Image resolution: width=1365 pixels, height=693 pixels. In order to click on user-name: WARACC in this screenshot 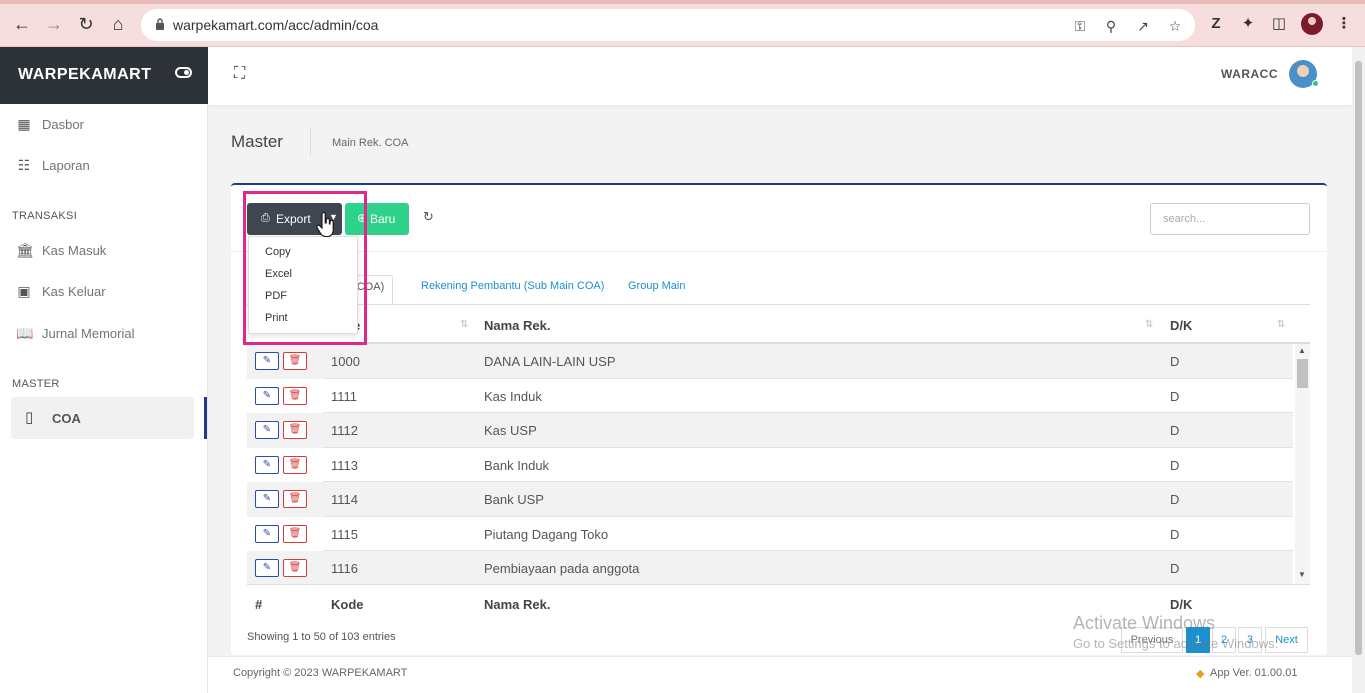, I will do `click(1249, 74)`.